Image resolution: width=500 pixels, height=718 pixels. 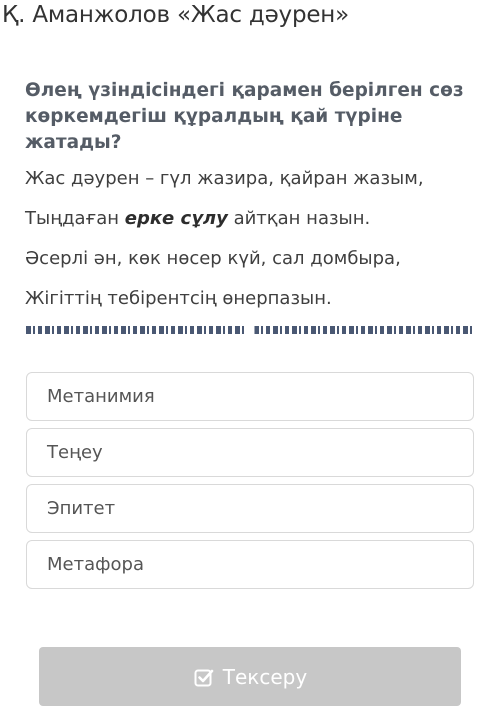 What do you see at coordinates (75, 218) in the screenshot?
I see `poem-line-2-start: Тыңдаған` at bounding box center [75, 218].